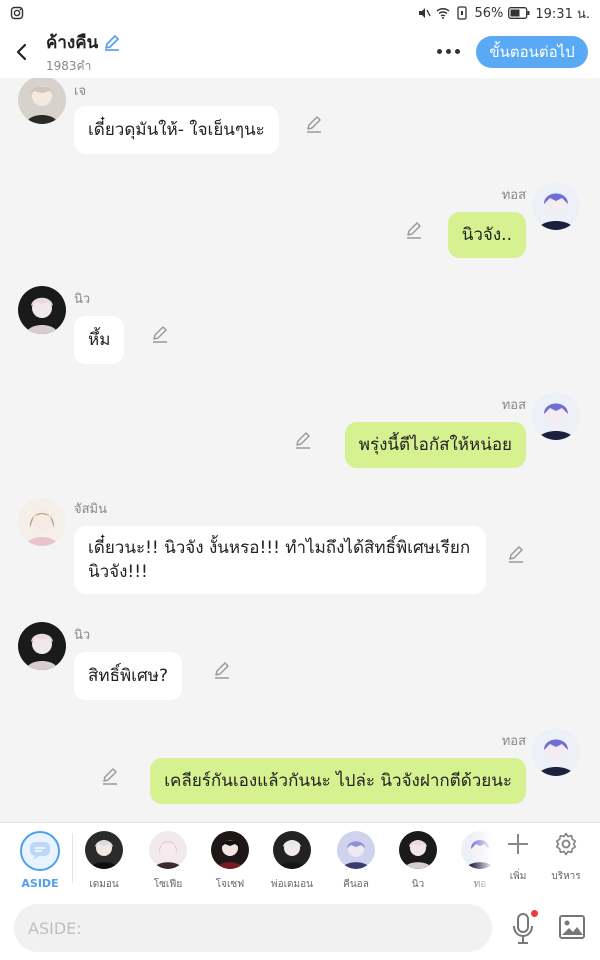  I want to click on image-icon, so click(572, 927).